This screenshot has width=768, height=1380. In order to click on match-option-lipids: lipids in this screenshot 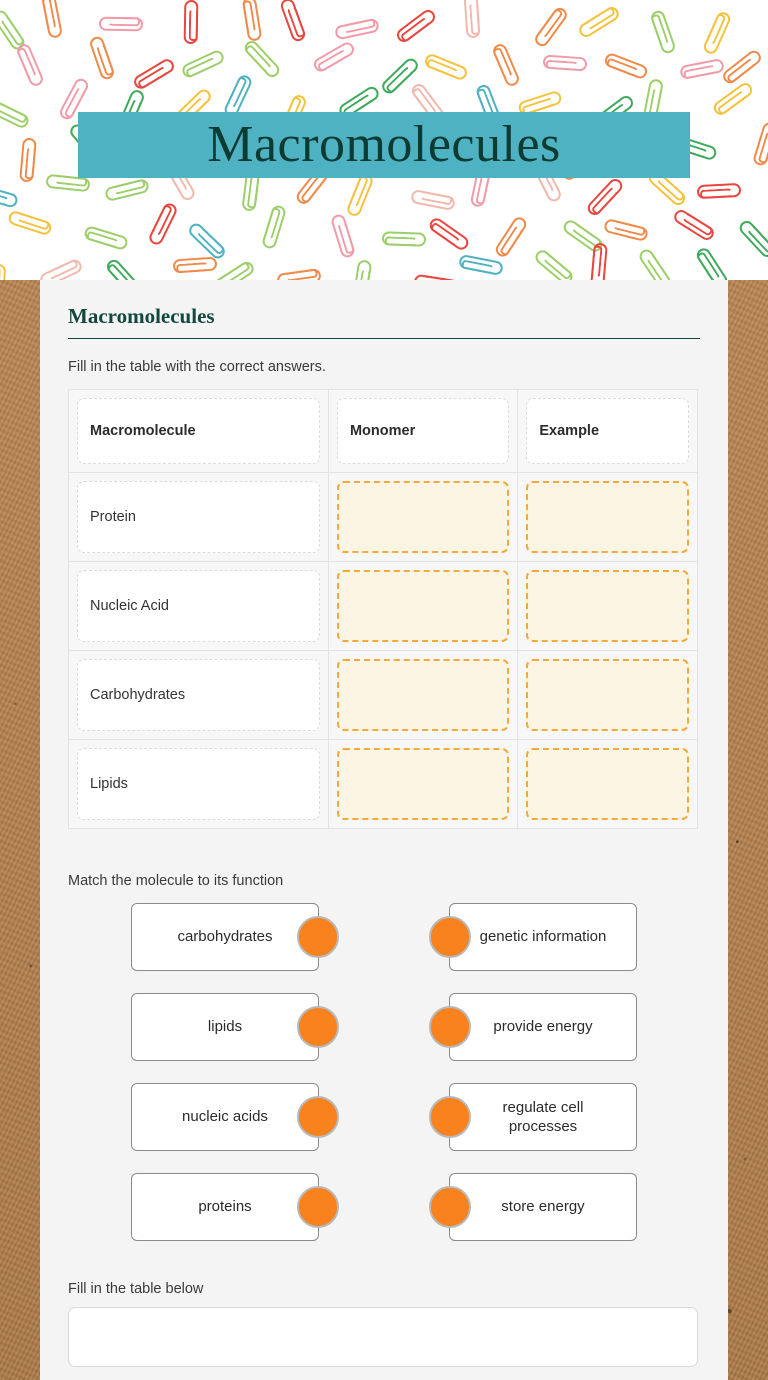, I will do `click(235, 1027)`.